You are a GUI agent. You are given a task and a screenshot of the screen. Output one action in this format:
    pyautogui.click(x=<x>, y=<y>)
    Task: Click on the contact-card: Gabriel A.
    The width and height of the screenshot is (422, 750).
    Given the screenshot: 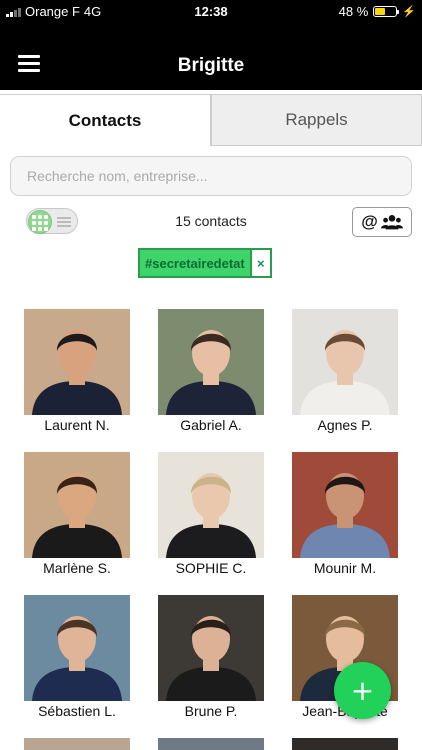 What is the action you would take?
    pyautogui.click(x=211, y=371)
    